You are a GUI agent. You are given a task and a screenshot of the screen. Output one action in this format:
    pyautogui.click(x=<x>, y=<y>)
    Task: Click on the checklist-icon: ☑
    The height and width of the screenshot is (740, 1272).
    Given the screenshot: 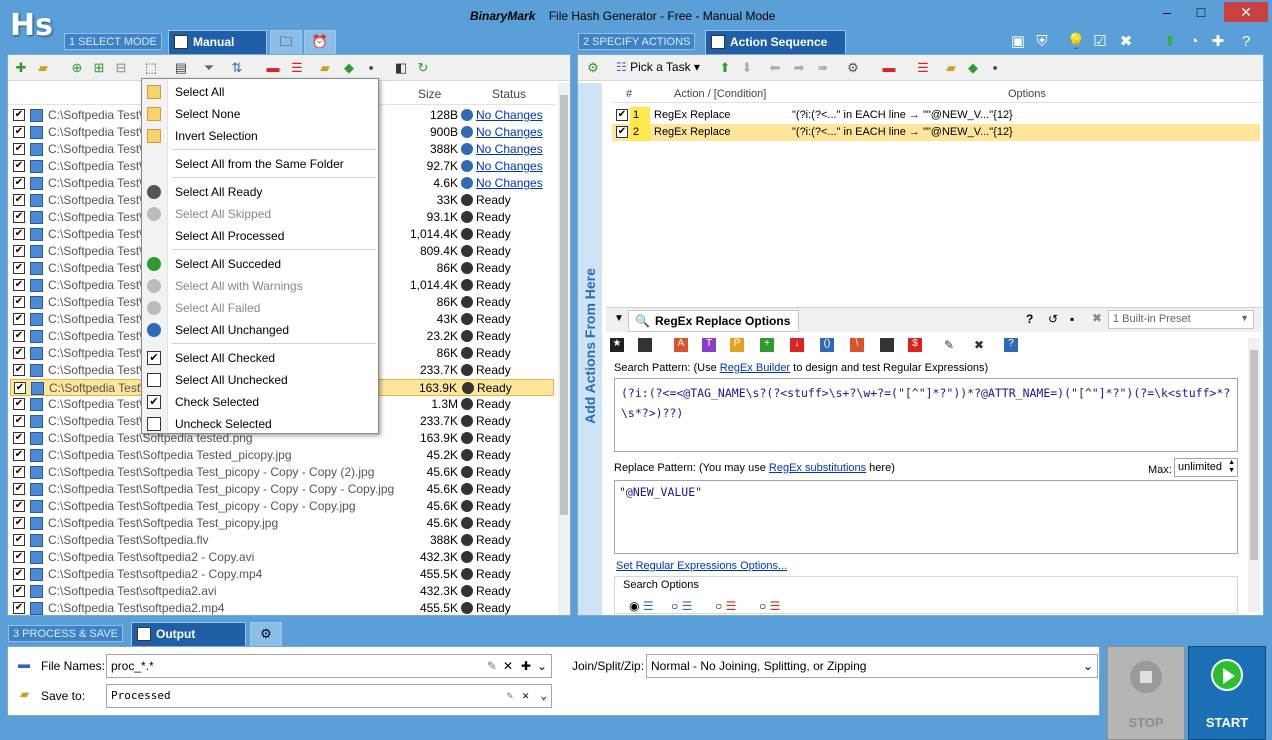 What is the action you would take?
    pyautogui.click(x=1100, y=42)
    